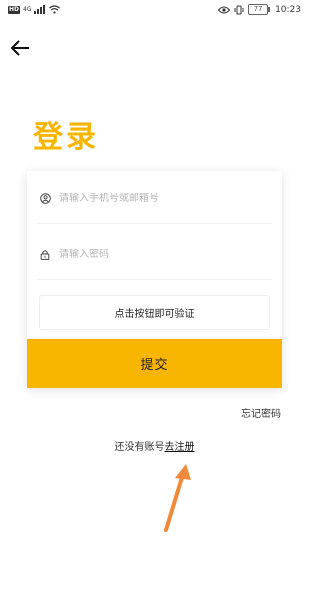 This screenshot has width=320, height=600. What do you see at coordinates (224, 9) in the screenshot?
I see `eye-icon` at bounding box center [224, 9].